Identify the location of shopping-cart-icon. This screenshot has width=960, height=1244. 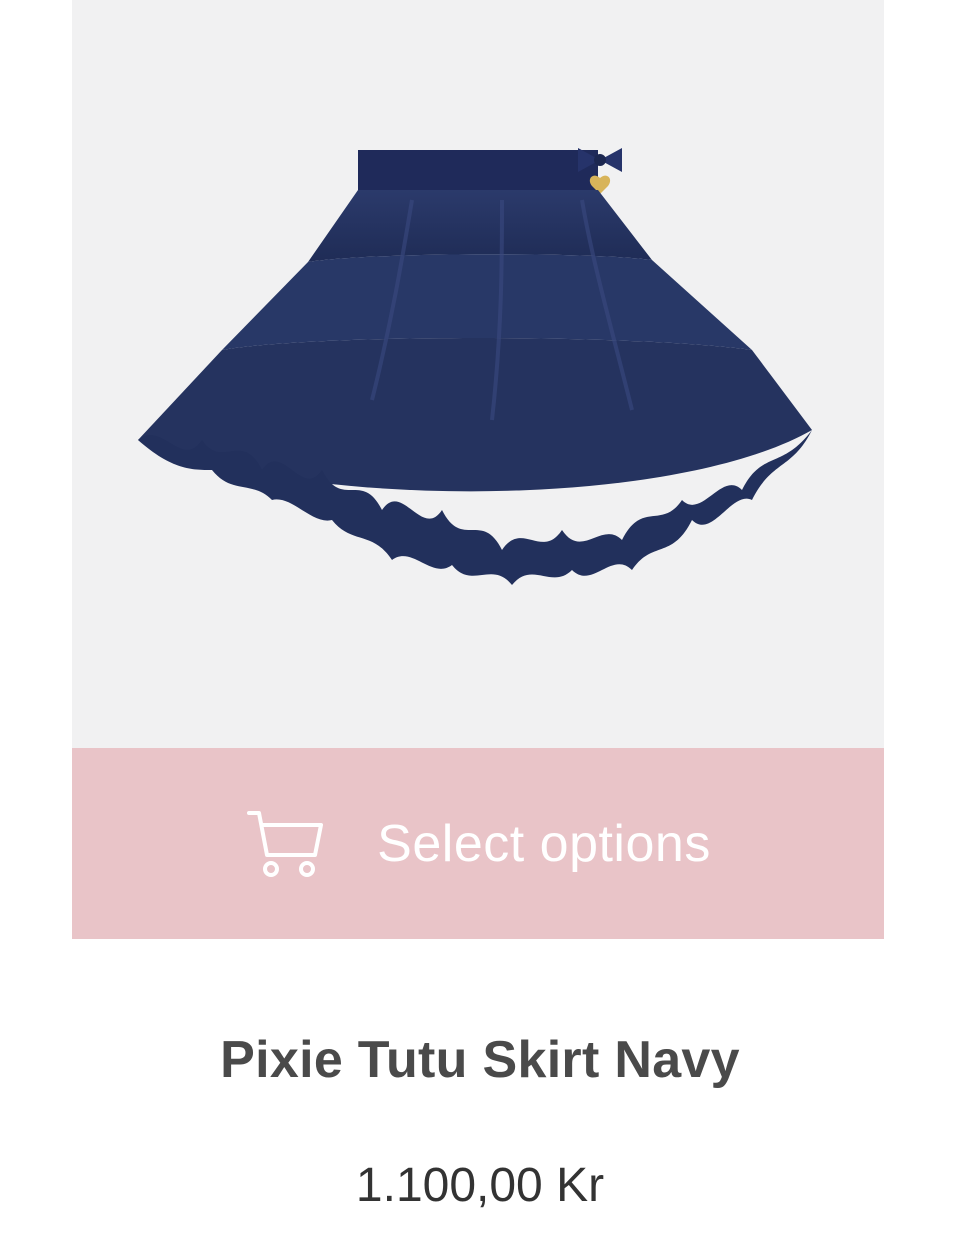
(285, 843).